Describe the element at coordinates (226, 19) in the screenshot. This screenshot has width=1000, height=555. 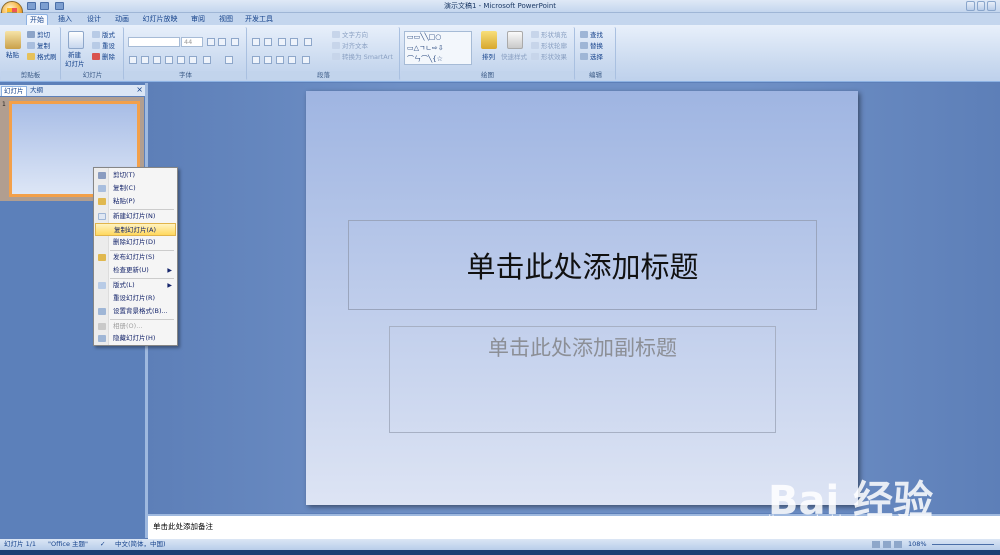
I see `tab-view: 视图` at that location.